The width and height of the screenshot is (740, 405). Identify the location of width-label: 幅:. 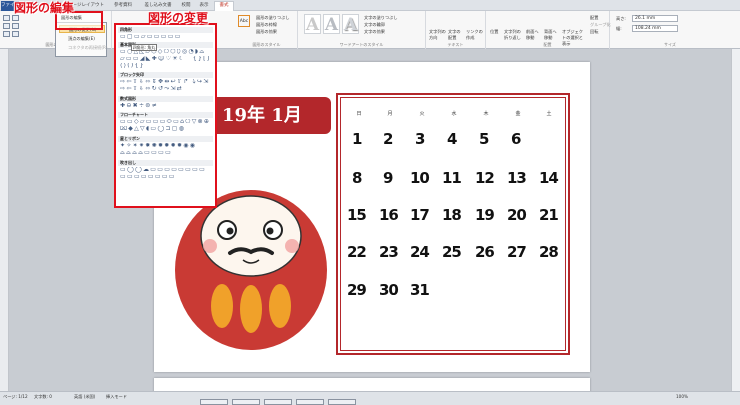
(619, 28).